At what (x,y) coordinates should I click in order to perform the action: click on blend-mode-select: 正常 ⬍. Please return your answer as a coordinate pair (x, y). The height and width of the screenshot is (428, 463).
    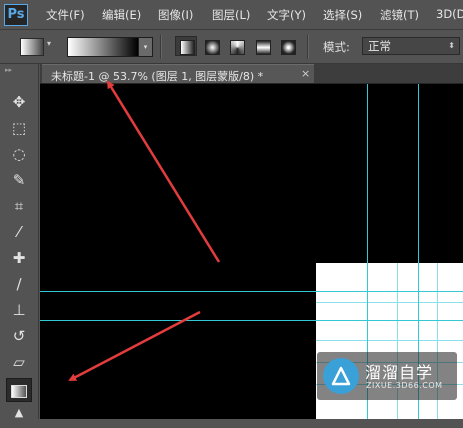
    Looking at the image, I should click on (411, 46).